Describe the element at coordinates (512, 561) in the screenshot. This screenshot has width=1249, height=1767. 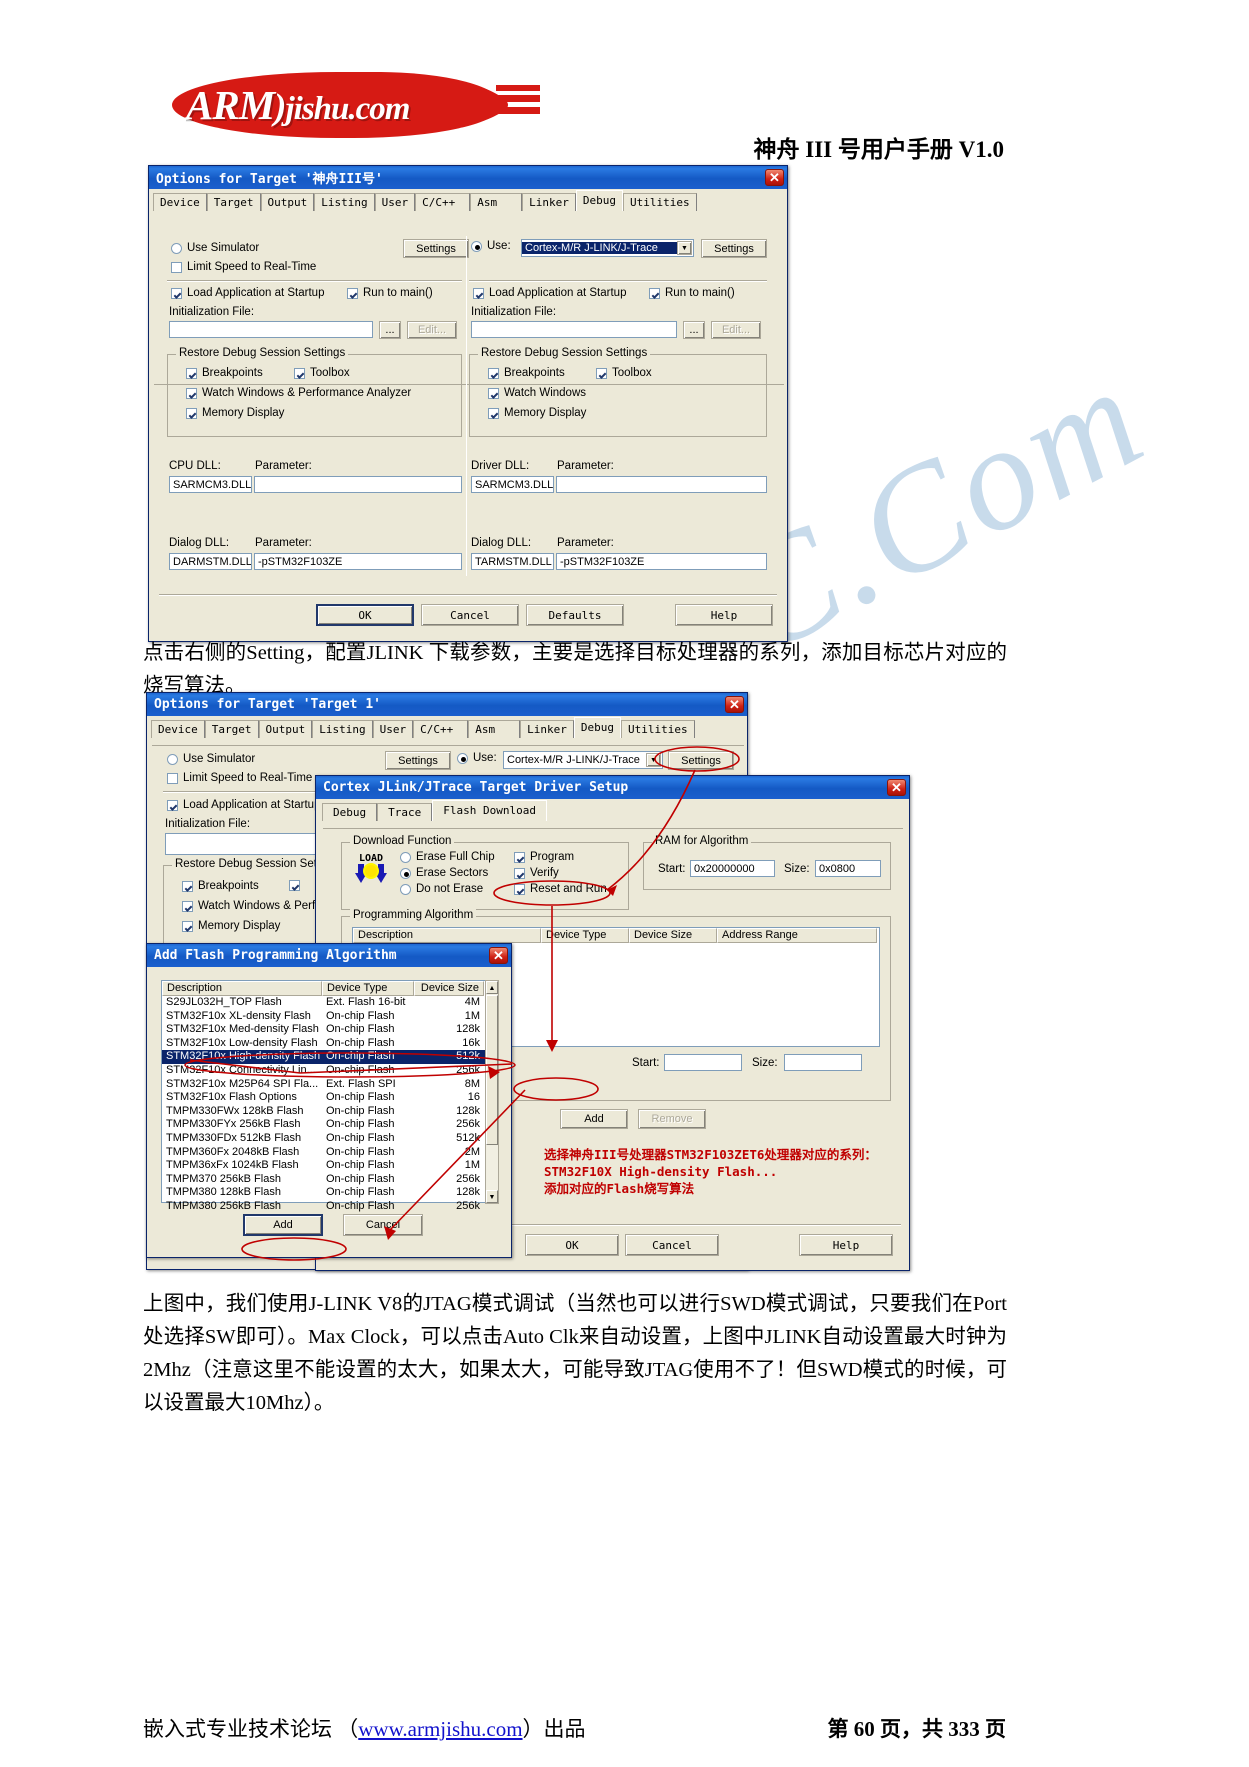
I see `right-dialog-dll-input: TARMSTM.DLL` at that location.